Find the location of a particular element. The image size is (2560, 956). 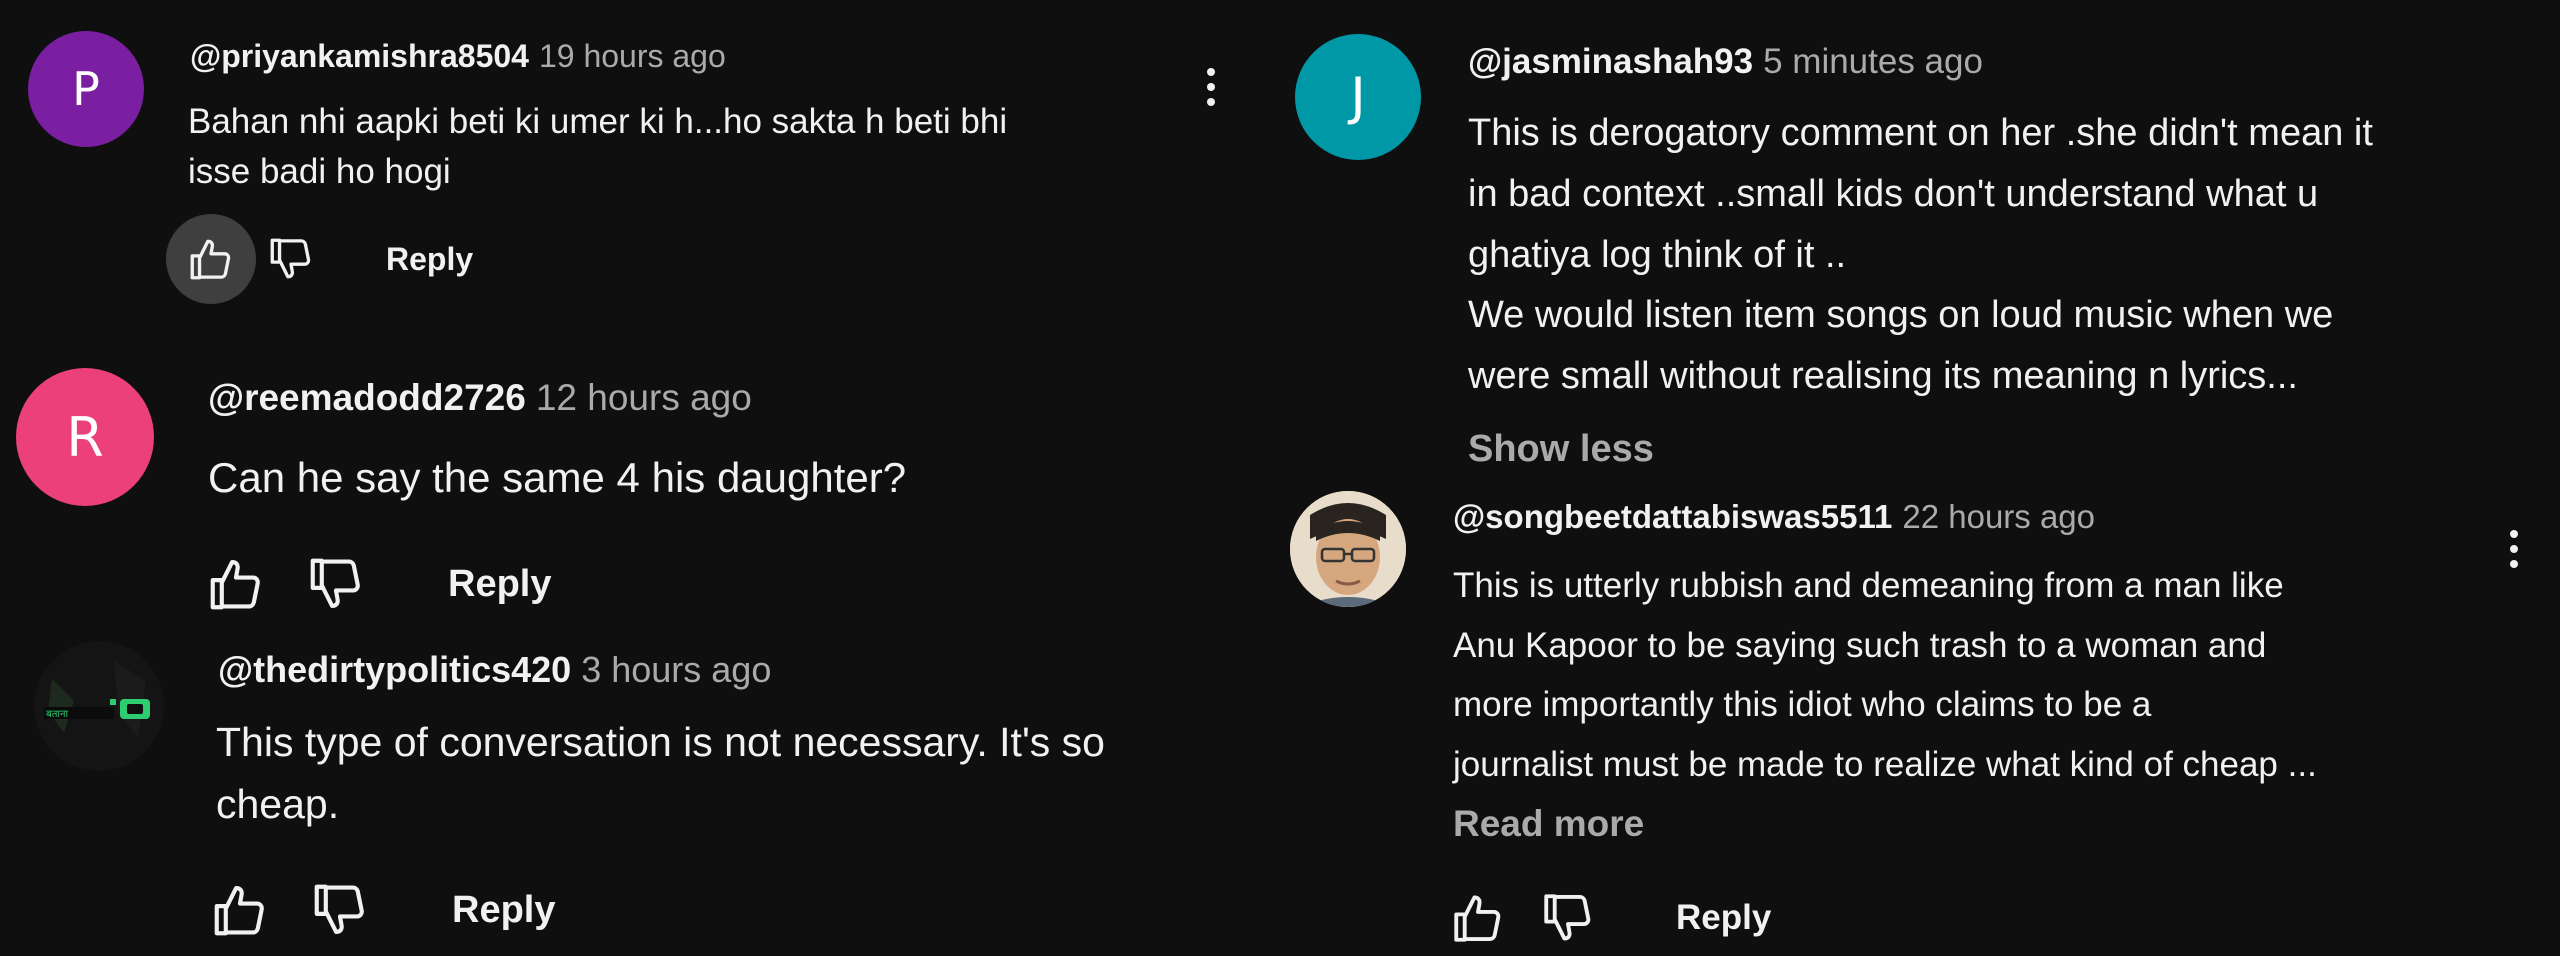

avatar-letter: P is located at coordinates (86, 89).